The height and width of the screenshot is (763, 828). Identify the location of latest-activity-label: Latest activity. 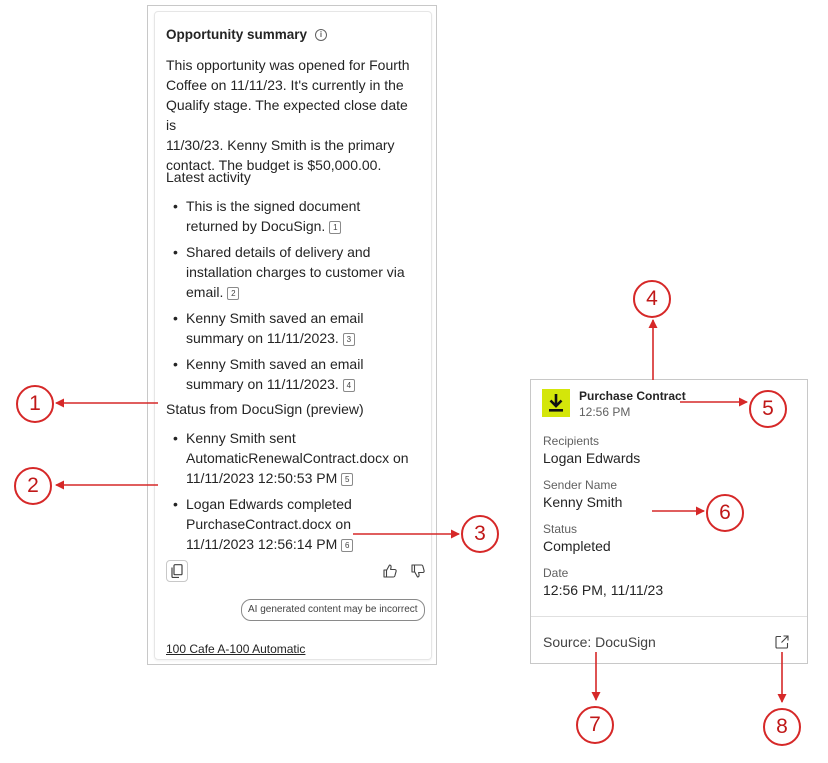
(208, 177).